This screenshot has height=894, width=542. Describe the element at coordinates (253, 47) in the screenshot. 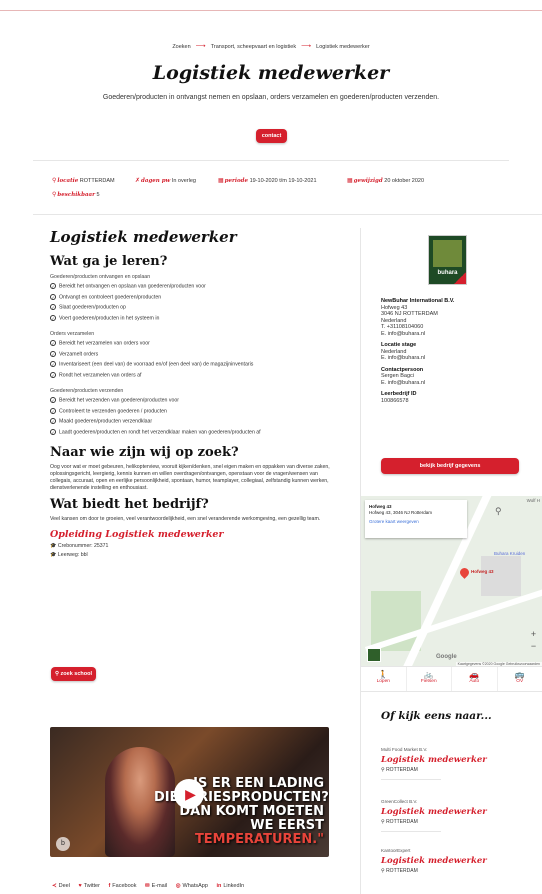

I see `breadcrumb-category: Transport, scheepvaart en logistiek` at that location.